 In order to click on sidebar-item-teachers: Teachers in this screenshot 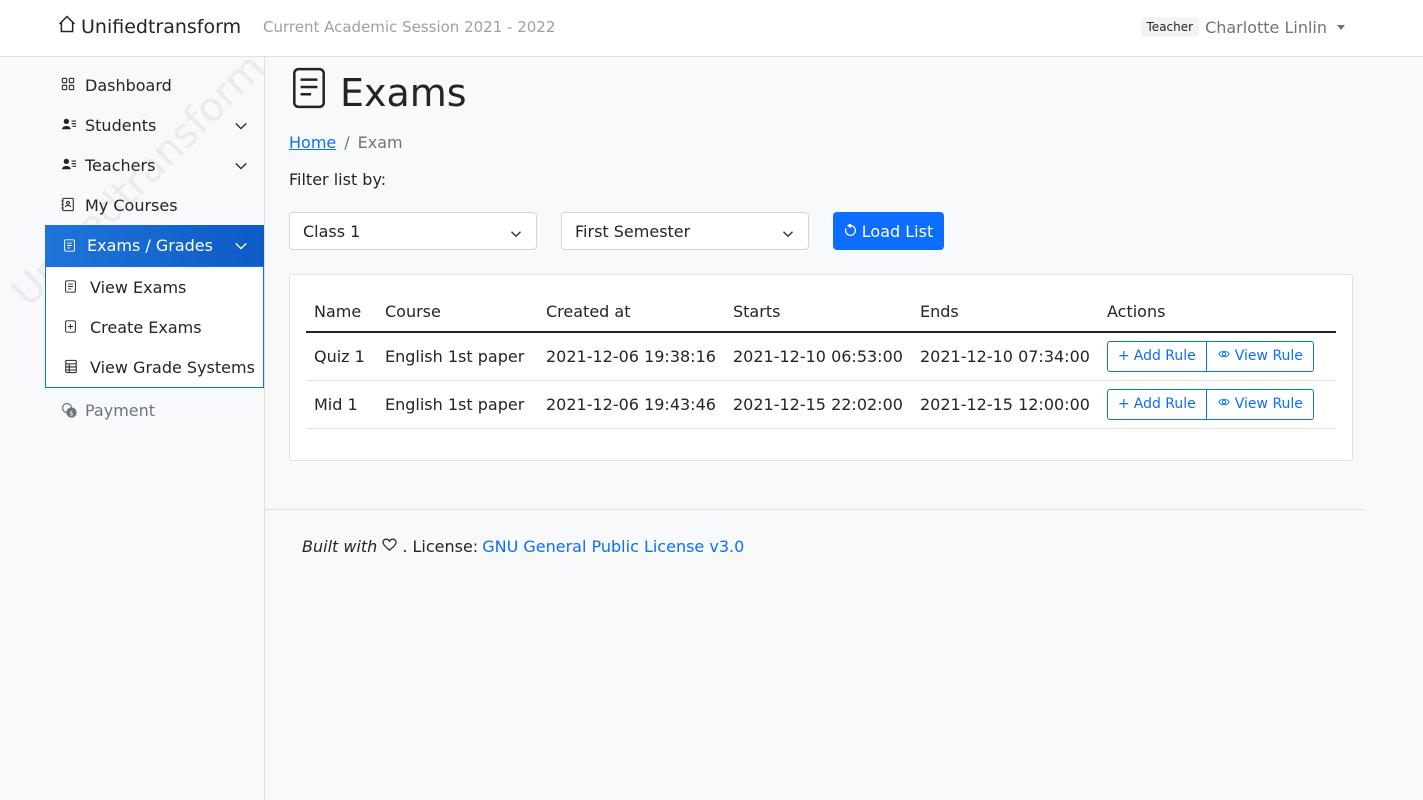, I will do `click(155, 165)`.